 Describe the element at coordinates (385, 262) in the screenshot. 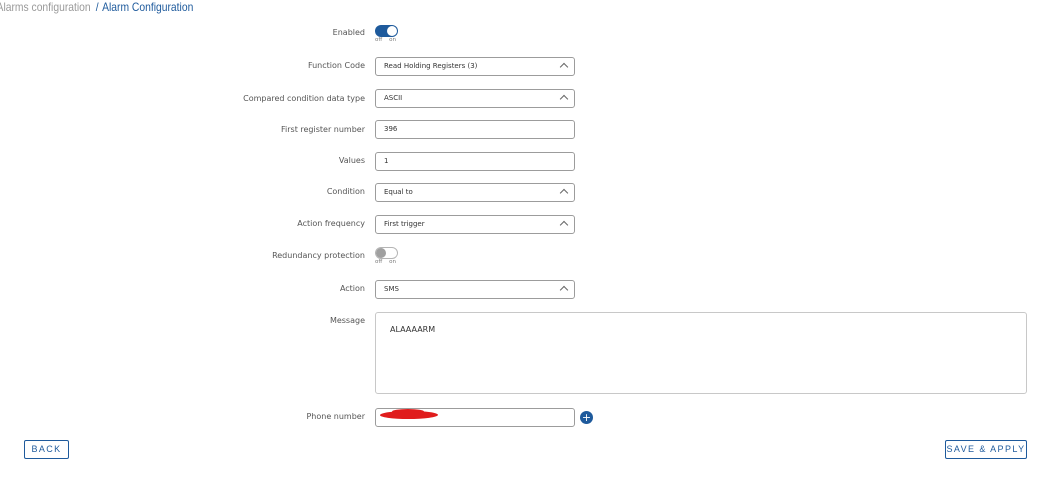

I see `redundancy-toggle-labels: off on` at that location.